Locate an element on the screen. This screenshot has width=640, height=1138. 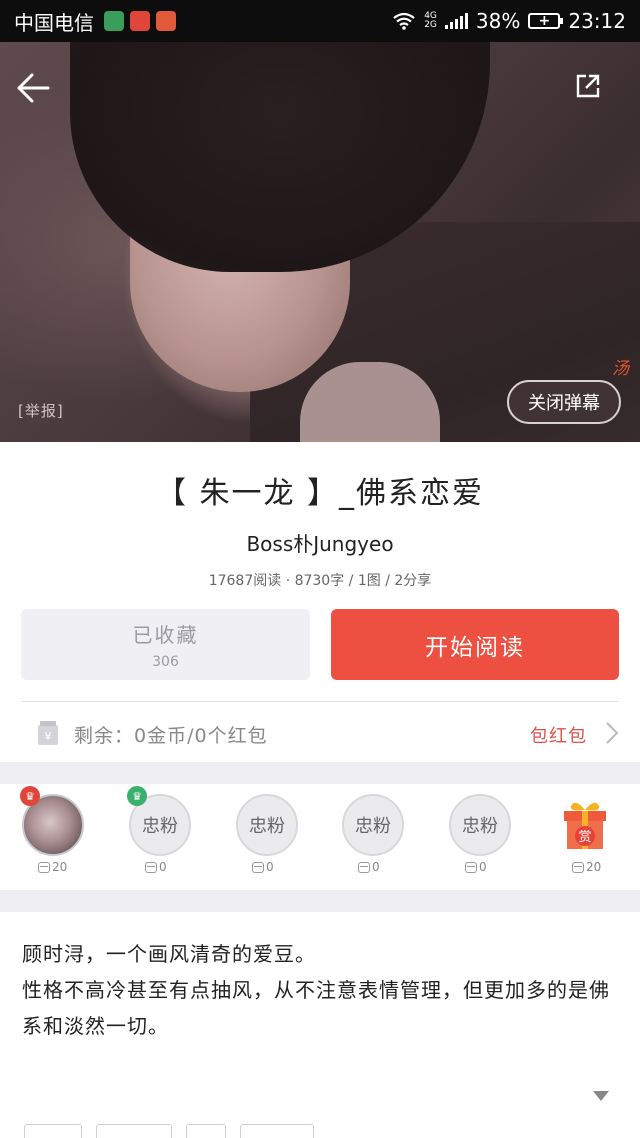
author-name: Boss朴Jungyeo is located at coordinates (320, 542).